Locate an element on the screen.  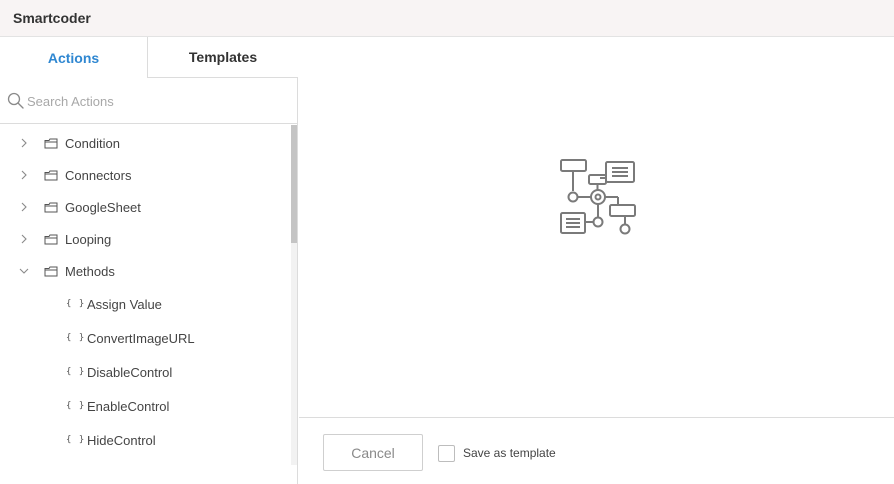
flowchart-icon is located at coordinates (598, 197).